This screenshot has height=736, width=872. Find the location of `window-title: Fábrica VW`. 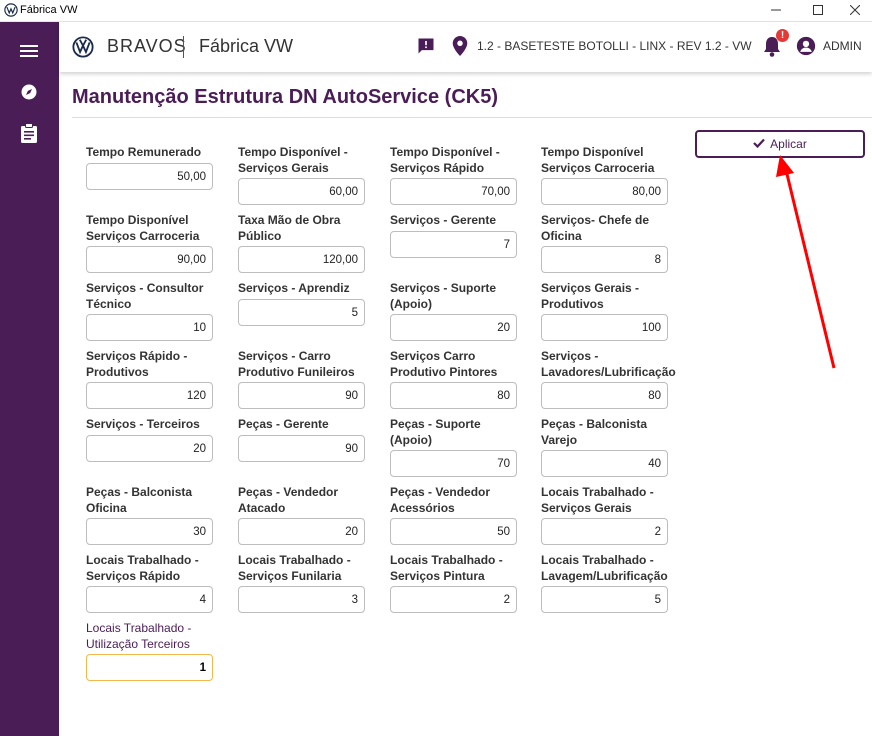

window-title: Fábrica VW is located at coordinates (49, 10).